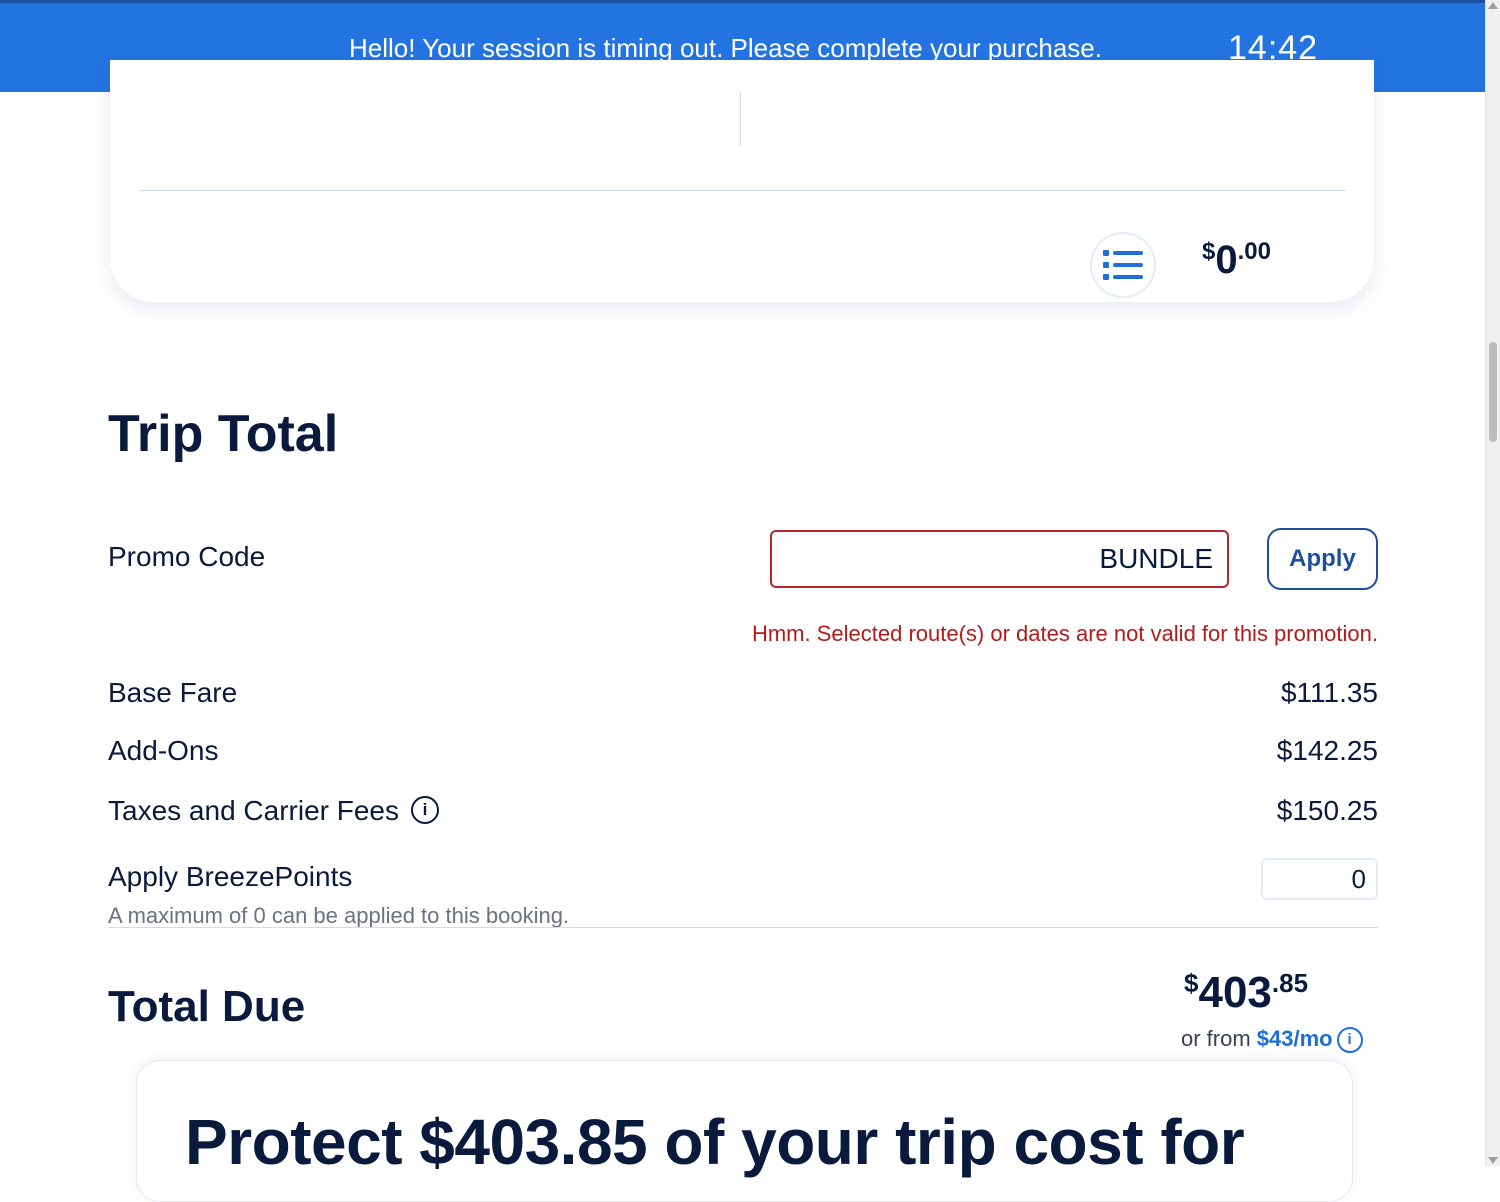  What do you see at coordinates (1235, 992) in the screenshot?
I see `total-price-whole: 403` at bounding box center [1235, 992].